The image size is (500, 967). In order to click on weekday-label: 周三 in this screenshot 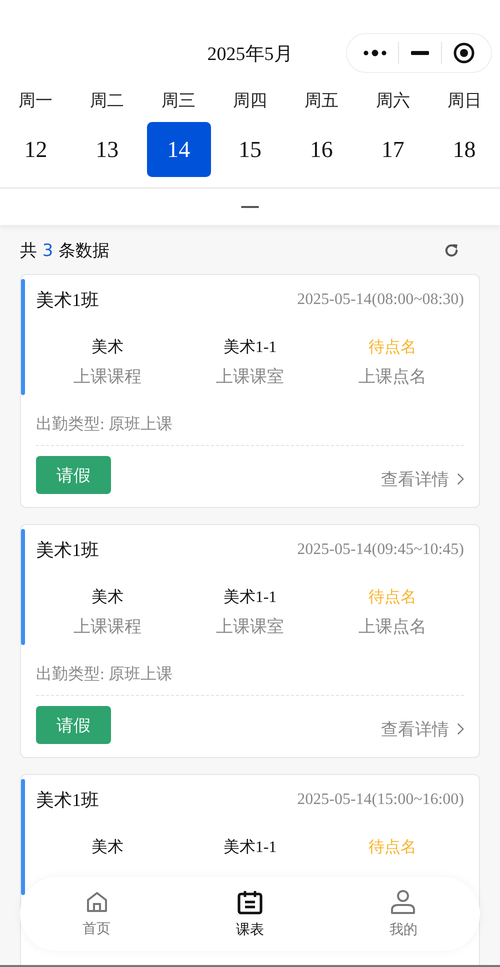, I will do `click(178, 101)`.